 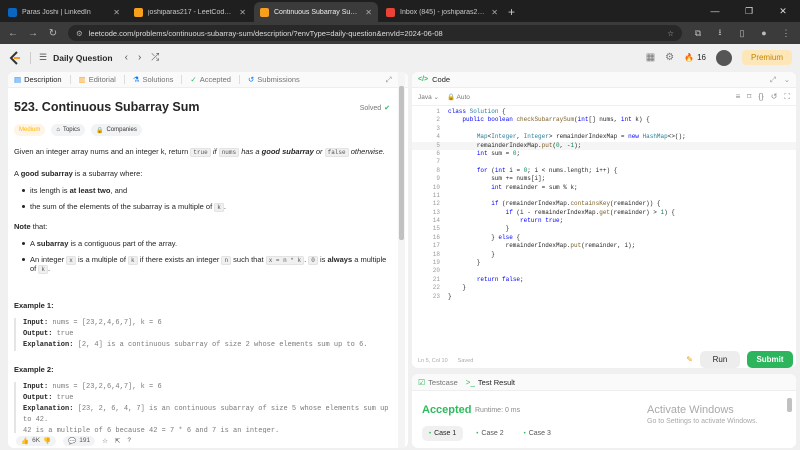 I want to click on browser-tab-gmail: Inbox (845) - joshiparas217@gmail.com ✕, so click(x=442, y=12).